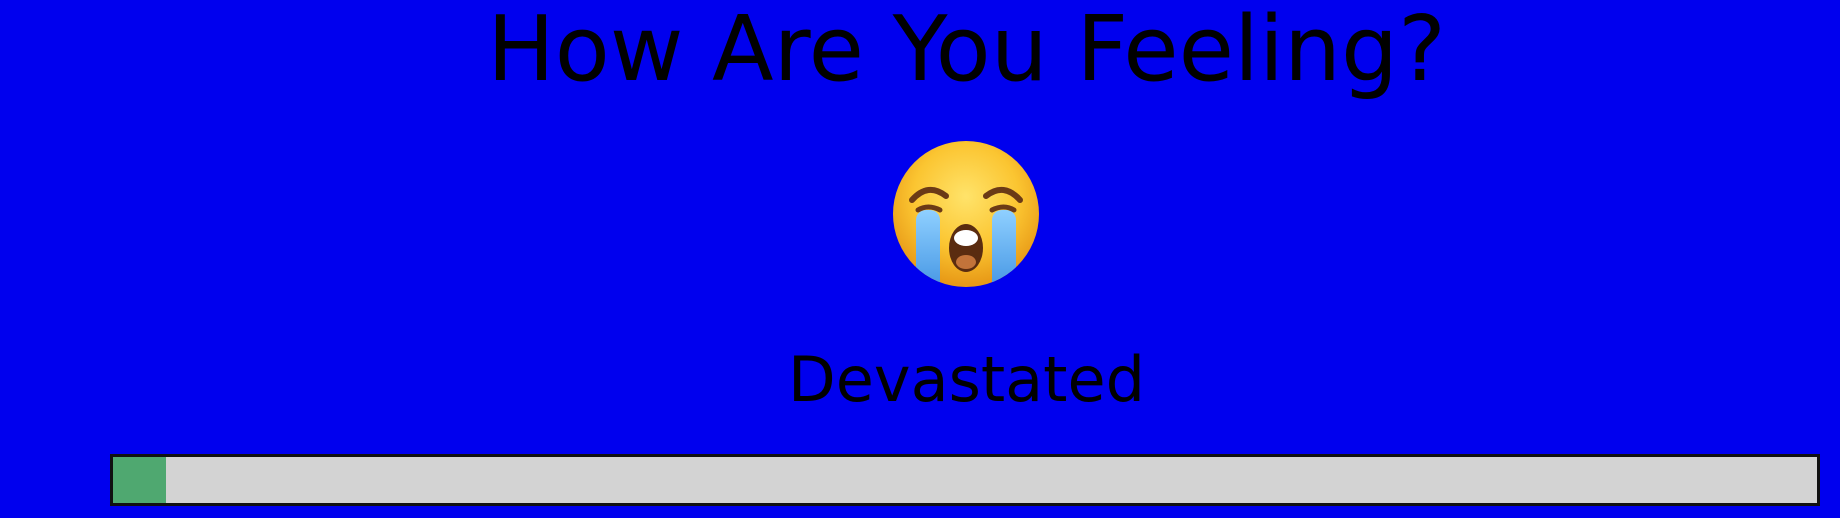 This screenshot has width=1840, height=518. What do you see at coordinates (966, 214) in the screenshot?
I see `loudly-crying-face-icon` at bounding box center [966, 214].